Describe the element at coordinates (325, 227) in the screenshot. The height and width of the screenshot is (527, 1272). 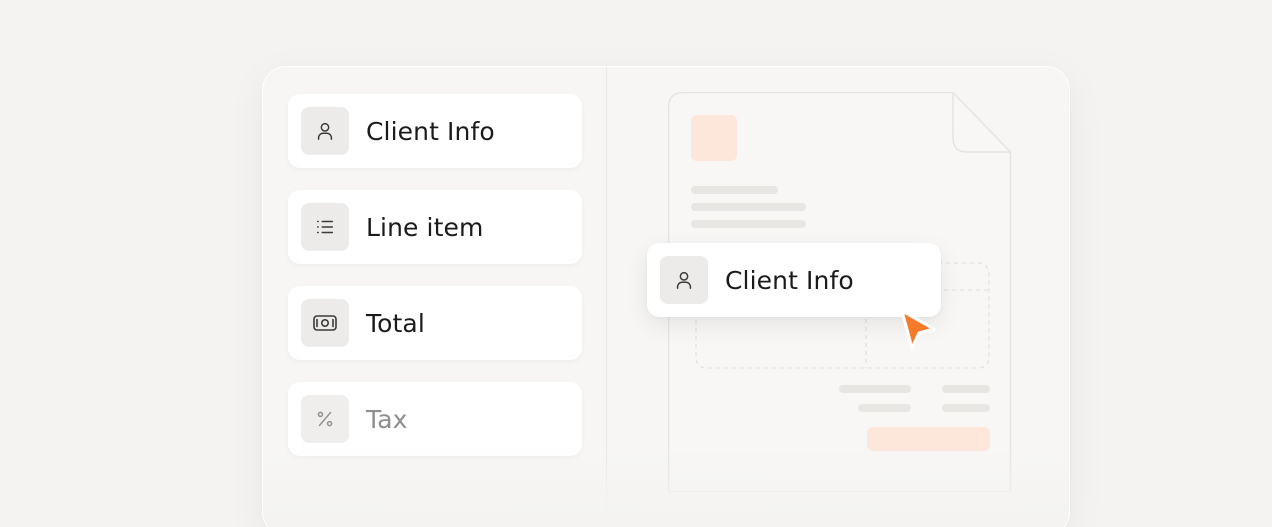
I see `list-icon` at that location.